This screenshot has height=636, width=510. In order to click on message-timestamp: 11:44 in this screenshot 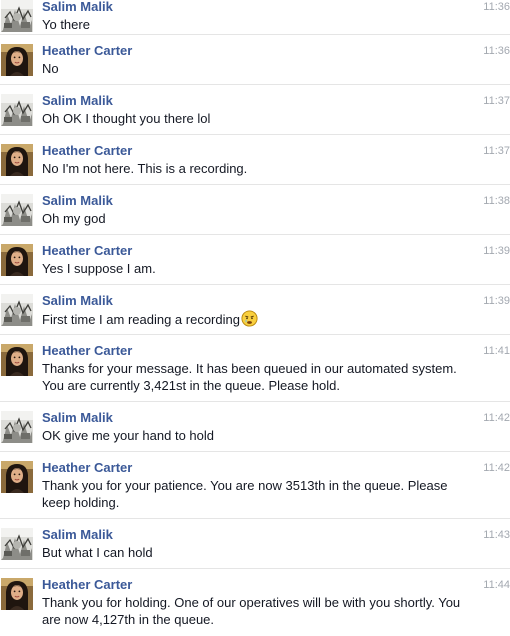, I will do `click(496, 585)`.